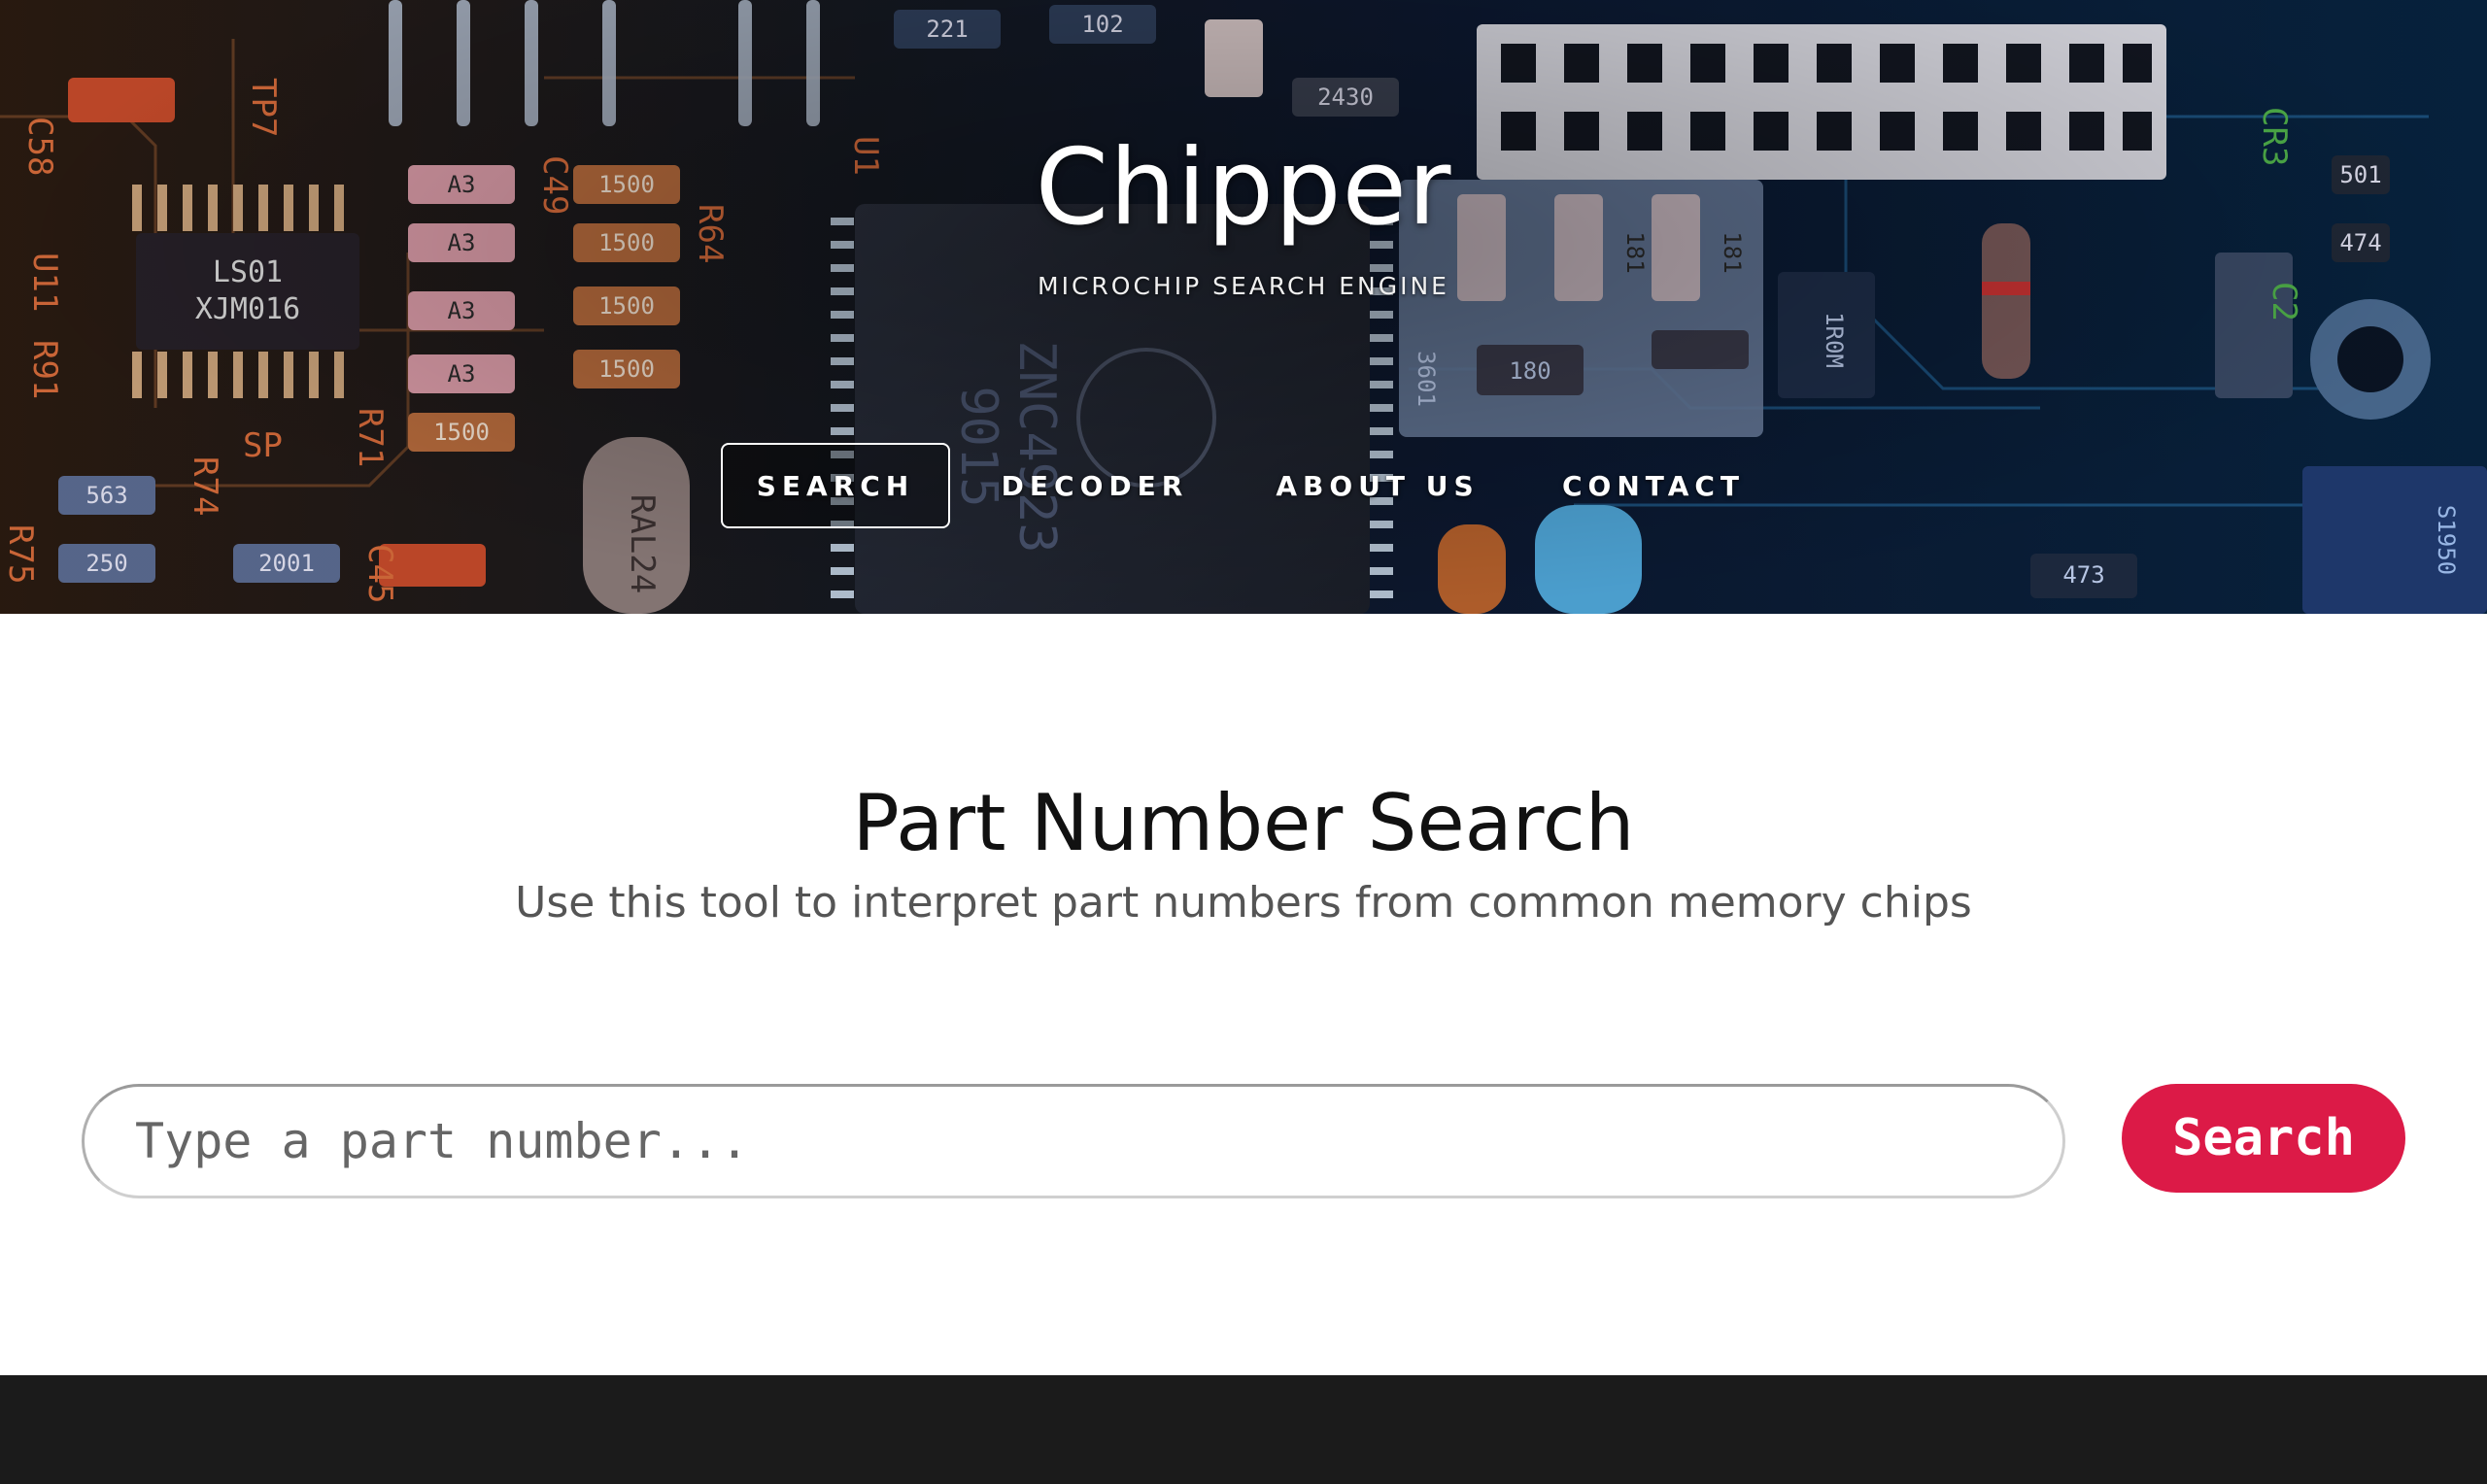 This screenshot has width=2487, height=1484. Describe the element at coordinates (1529, 371) in the screenshot. I see `resistor-value: 180` at that location.